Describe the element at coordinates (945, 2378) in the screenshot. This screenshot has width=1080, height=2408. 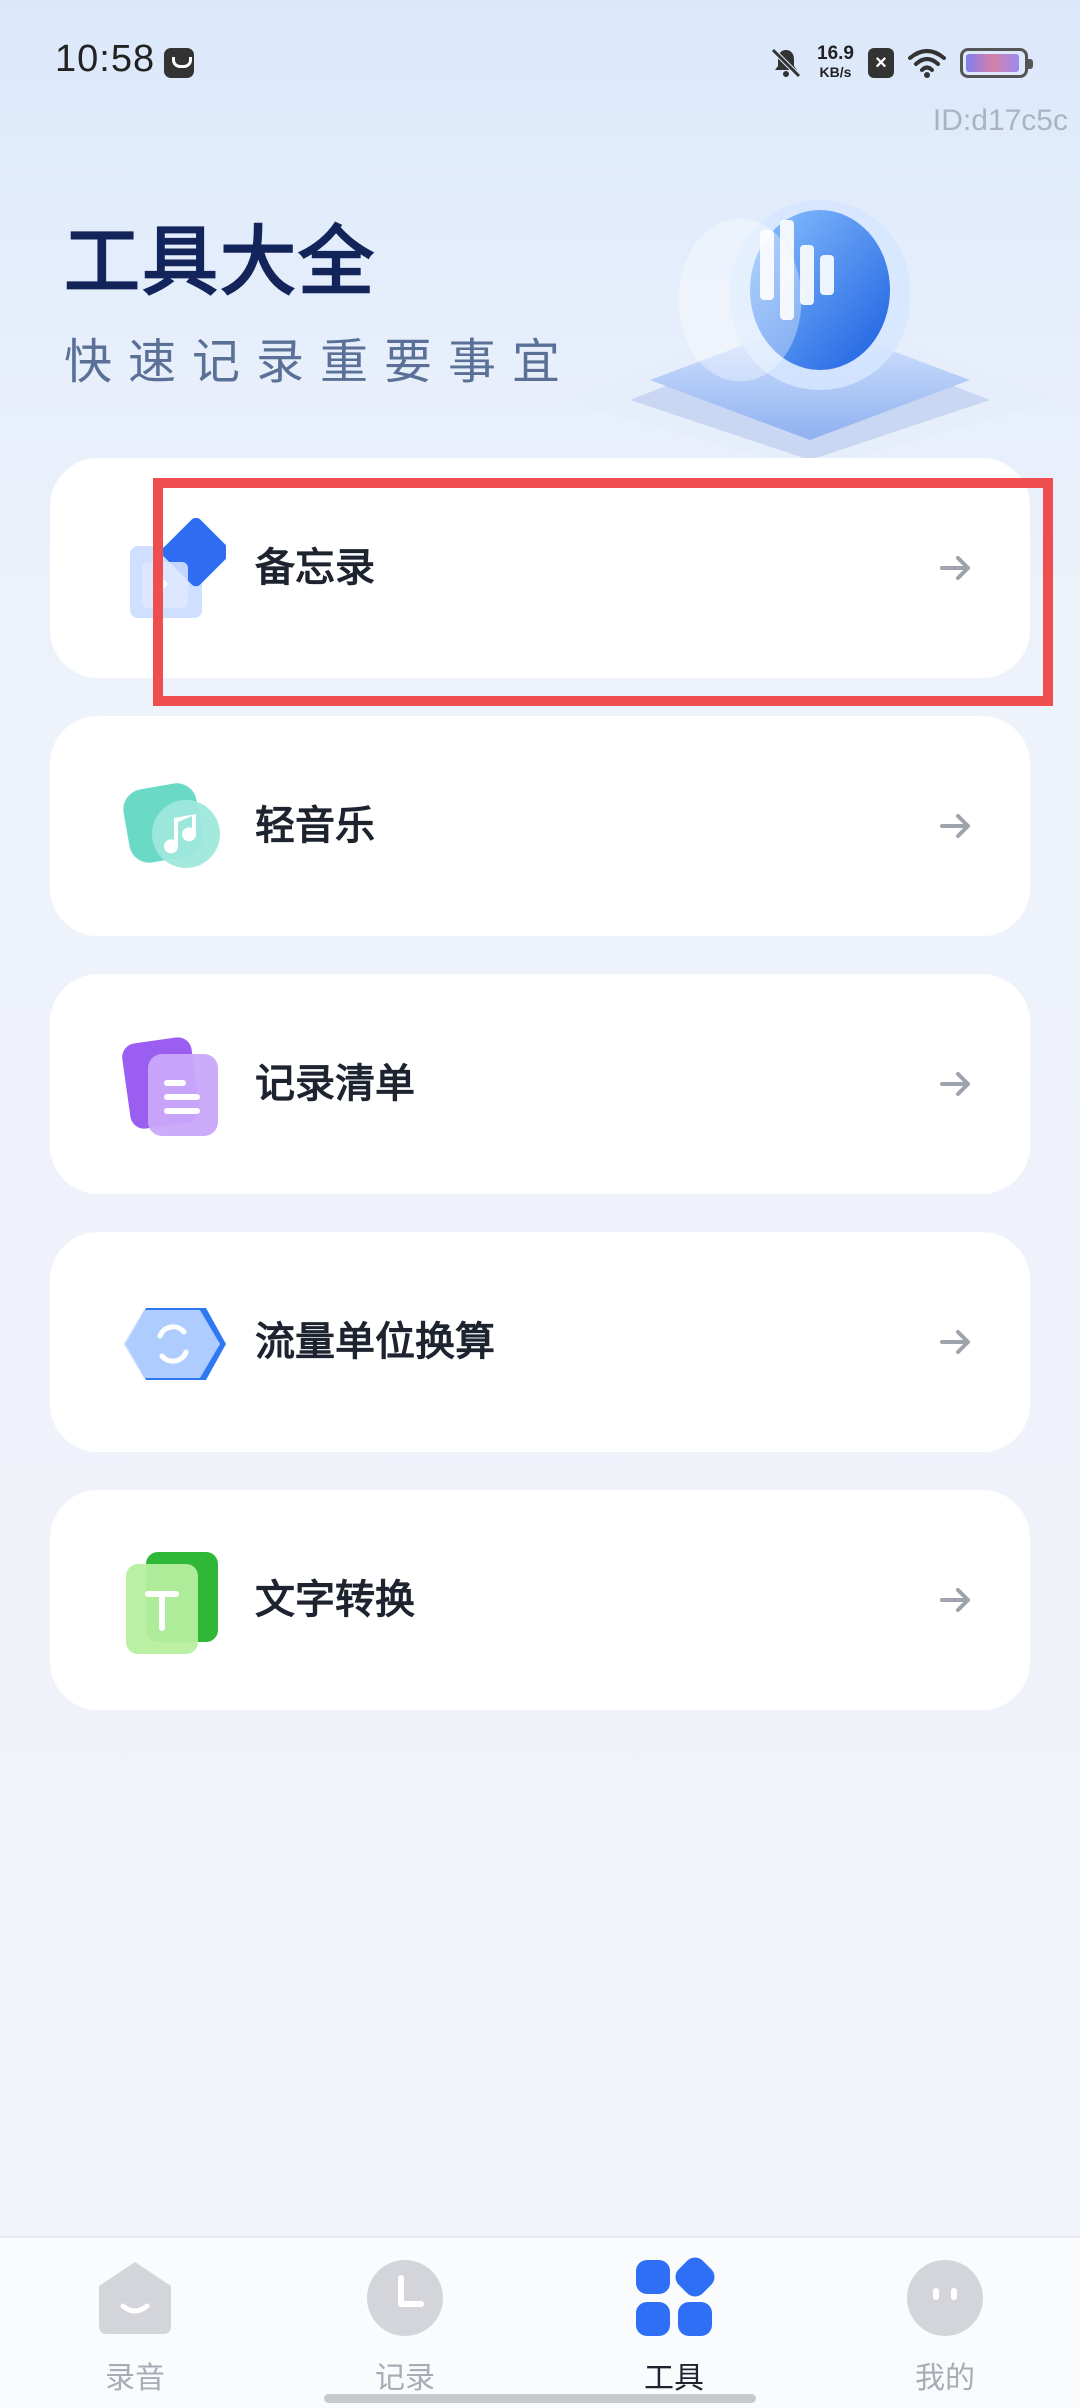
I see `nav-label: 我的` at that location.